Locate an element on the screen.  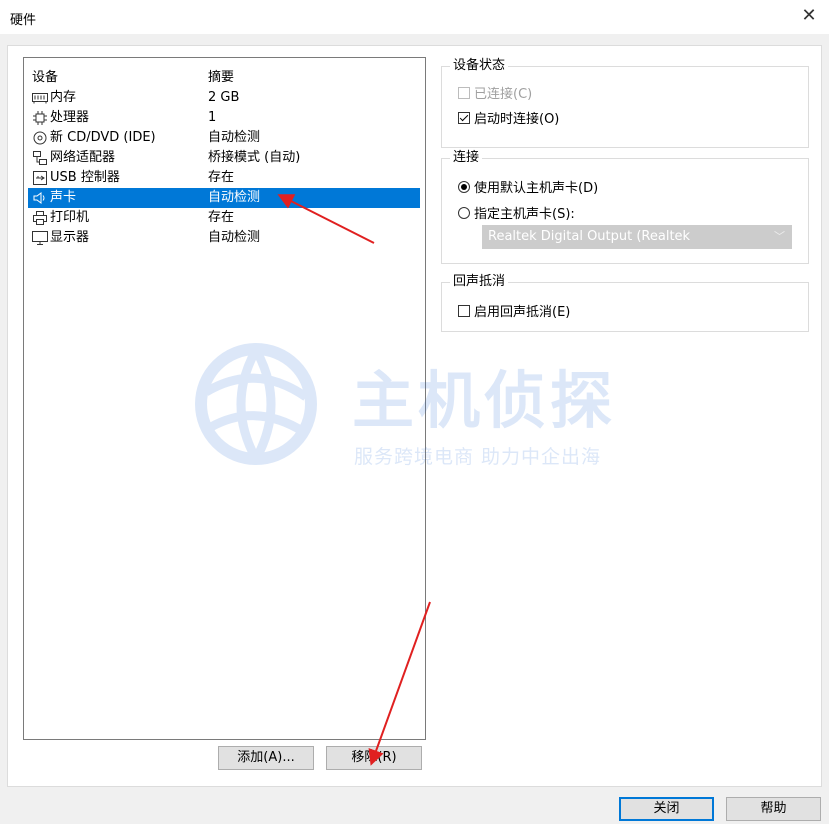
list-header: 设备 摘要 is located at coordinates (224, 76).